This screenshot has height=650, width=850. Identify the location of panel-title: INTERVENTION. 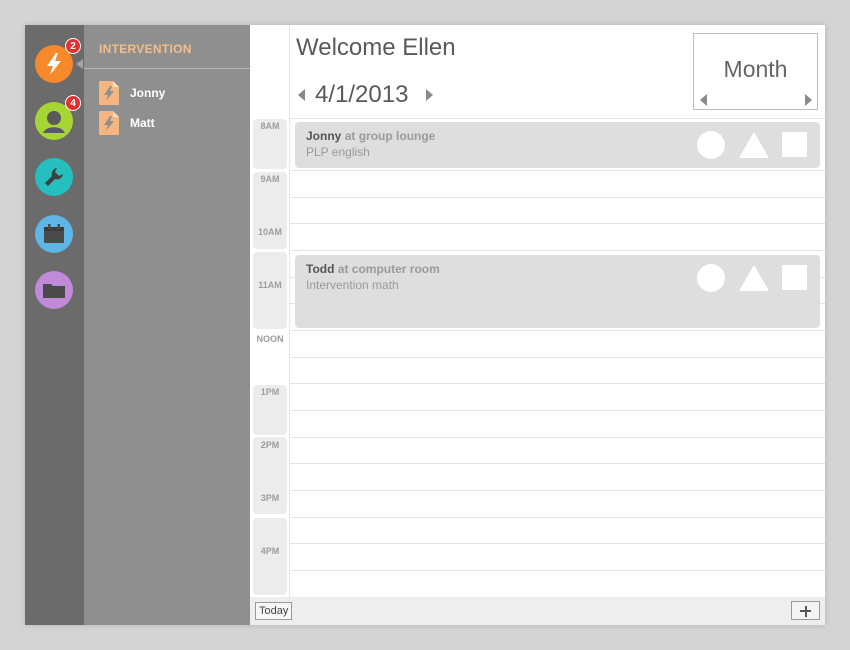
(145, 49).